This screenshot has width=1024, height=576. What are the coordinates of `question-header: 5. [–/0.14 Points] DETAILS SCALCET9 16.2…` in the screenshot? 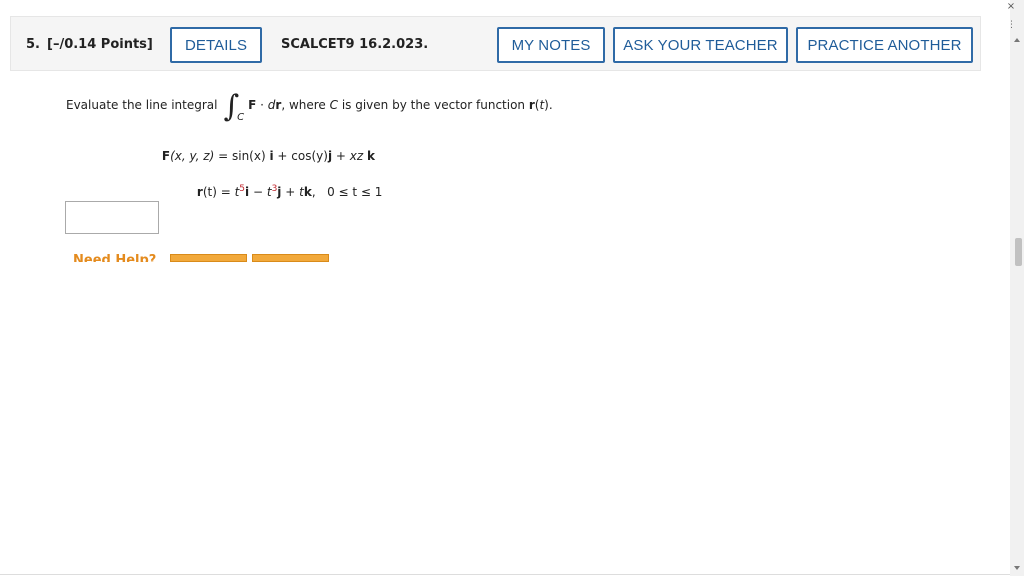 It's located at (495, 43).